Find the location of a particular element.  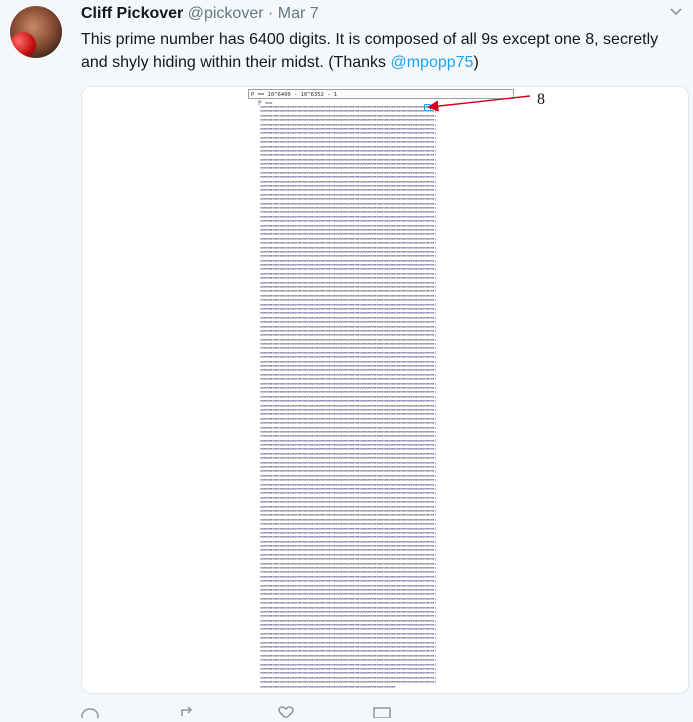

retweet-icon is located at coordinates (188, 712).